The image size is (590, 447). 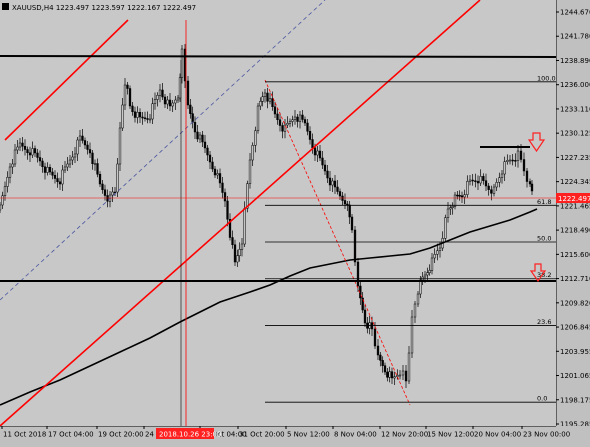 What do you see at coordinates (575, 37) in the screenshot?
I see `price-tick-label: 1241.780` at bounding box center [575, 37].